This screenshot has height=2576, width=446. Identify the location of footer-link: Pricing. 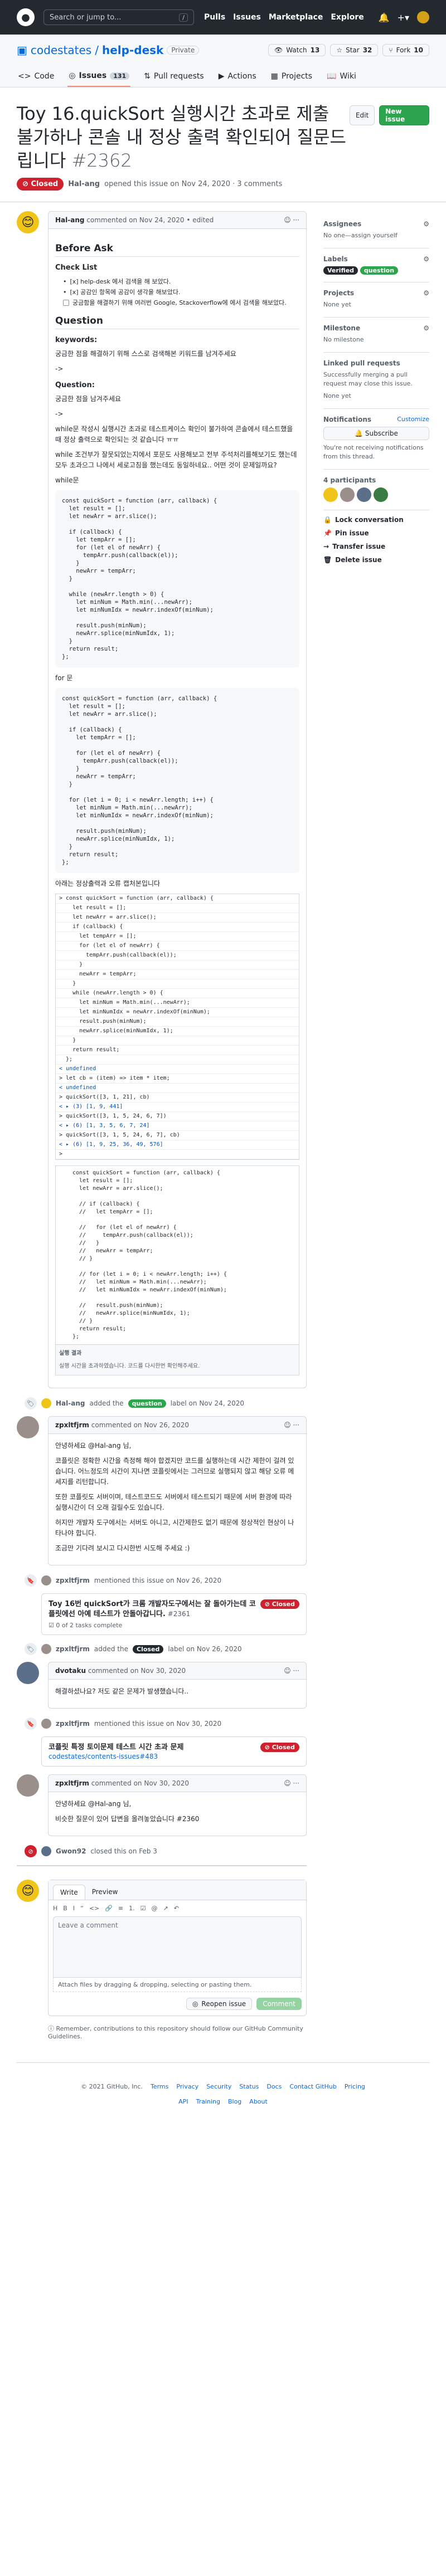
(355, 2086).